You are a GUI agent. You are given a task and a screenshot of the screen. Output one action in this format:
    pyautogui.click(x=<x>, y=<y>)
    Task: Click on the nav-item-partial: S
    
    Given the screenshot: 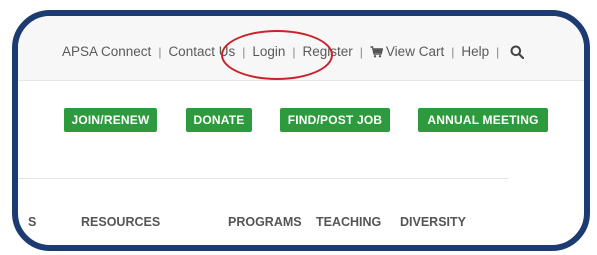 What is the action you would take?
    pyautogui.click(x=32, y=222)
    